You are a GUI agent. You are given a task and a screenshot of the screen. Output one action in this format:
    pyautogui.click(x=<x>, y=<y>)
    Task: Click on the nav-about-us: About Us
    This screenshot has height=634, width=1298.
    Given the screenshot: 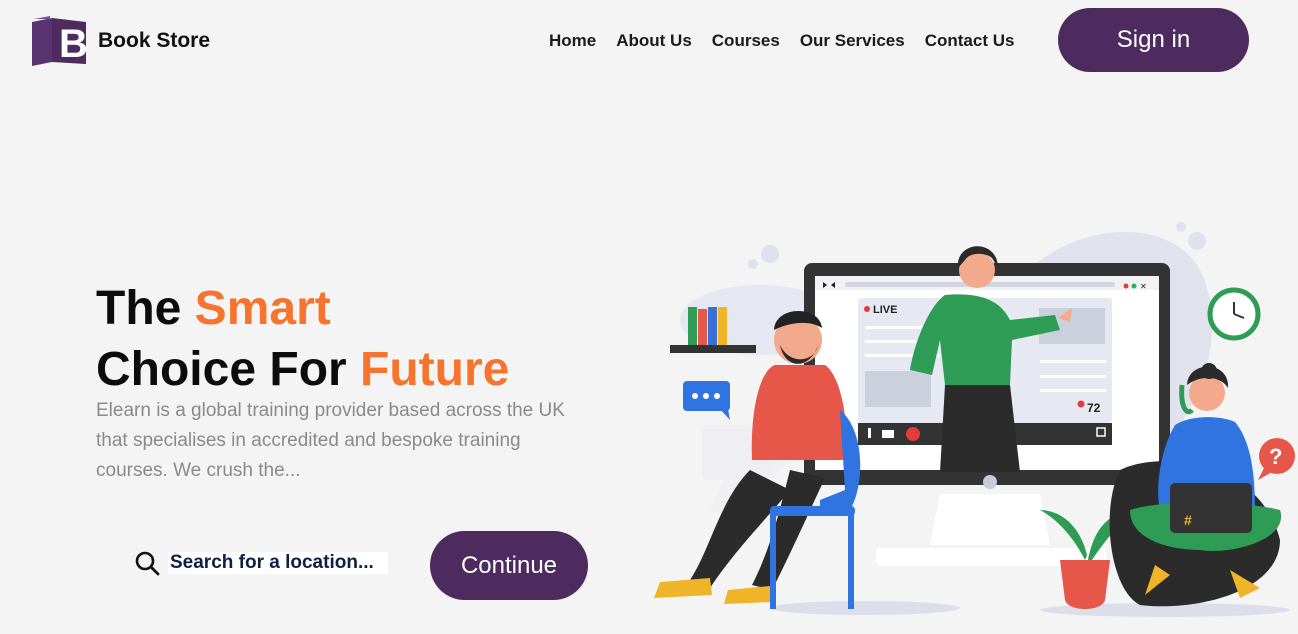 What is the action you would take?
    pyautogui.click(x=654, y=41)
    